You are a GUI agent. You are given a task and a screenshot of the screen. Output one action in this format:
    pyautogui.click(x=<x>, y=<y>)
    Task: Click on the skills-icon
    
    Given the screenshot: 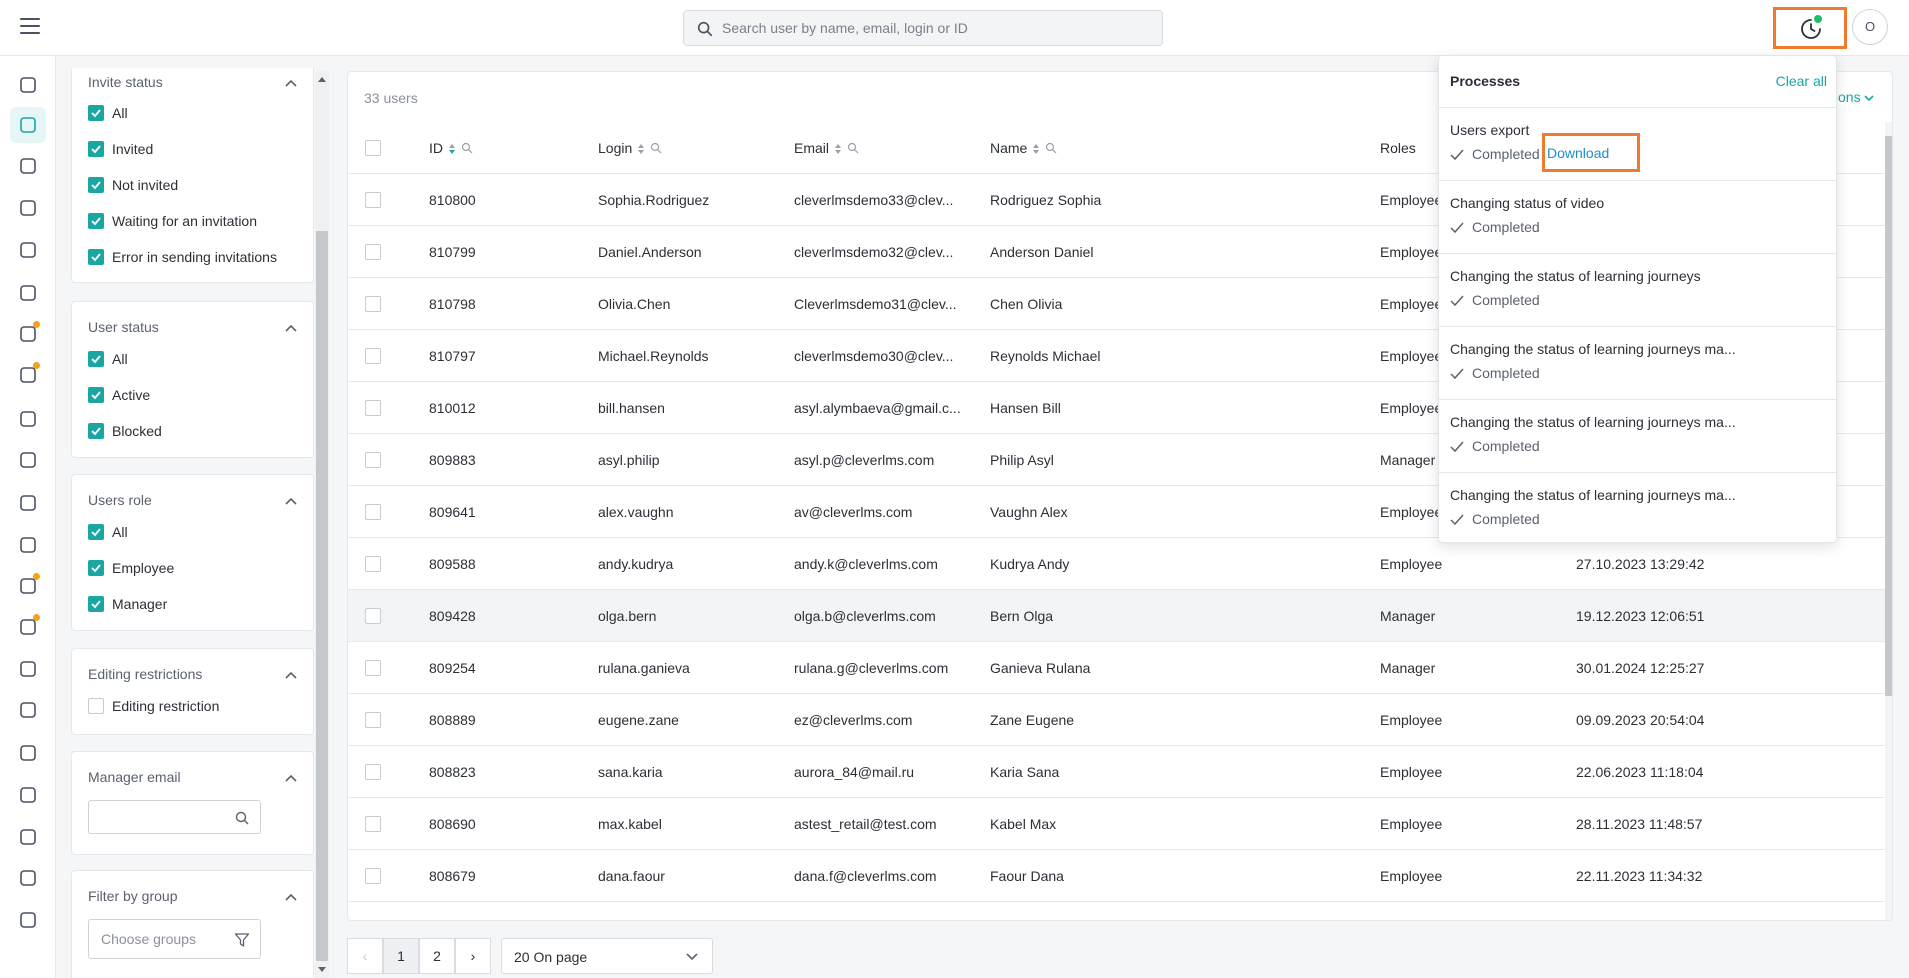 What is the action you would take?
    pyautogui.click(x=28, y=333)
    